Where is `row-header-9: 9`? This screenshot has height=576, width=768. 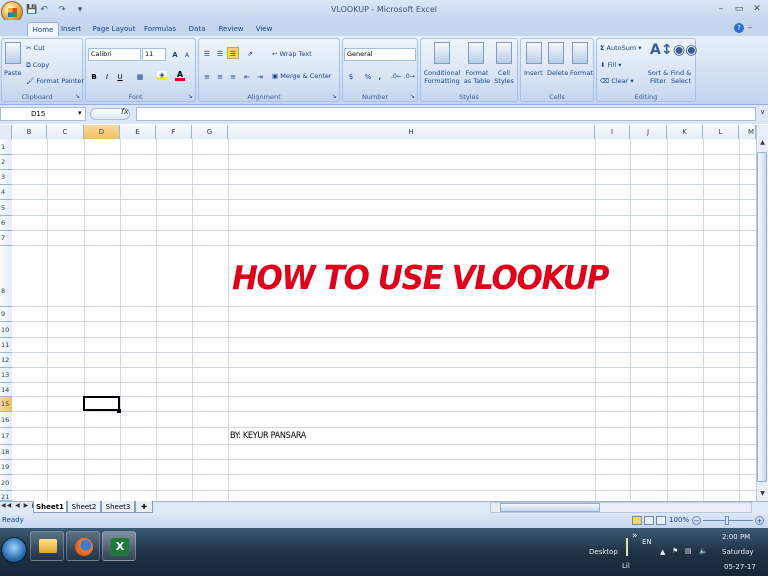
row-header-9: 9 is located at coordinates (6, 314).